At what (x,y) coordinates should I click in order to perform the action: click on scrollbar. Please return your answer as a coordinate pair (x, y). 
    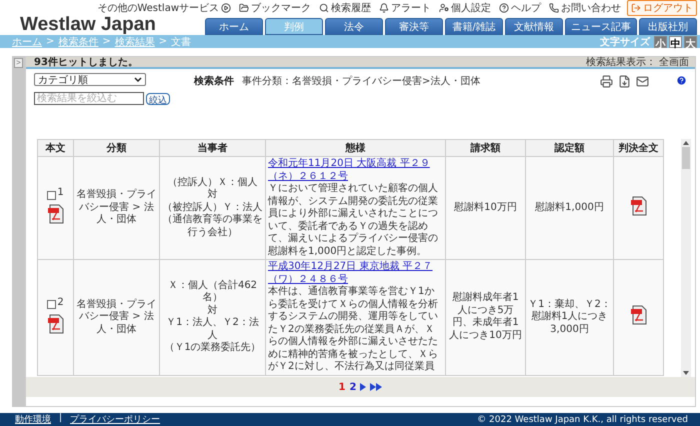
    Looking at the image, I should click on (686, 258).